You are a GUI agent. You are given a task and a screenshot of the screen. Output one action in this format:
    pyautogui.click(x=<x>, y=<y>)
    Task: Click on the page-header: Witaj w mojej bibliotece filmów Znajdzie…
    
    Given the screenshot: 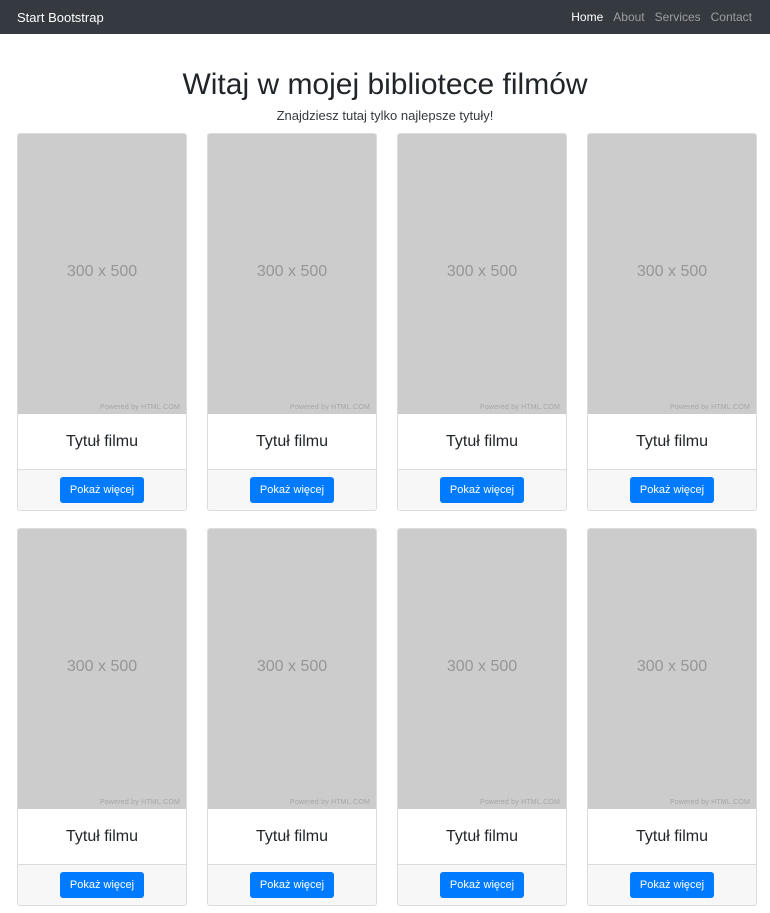 What is the action you would take?
    pyautogui.click(x=385, y=79)
    